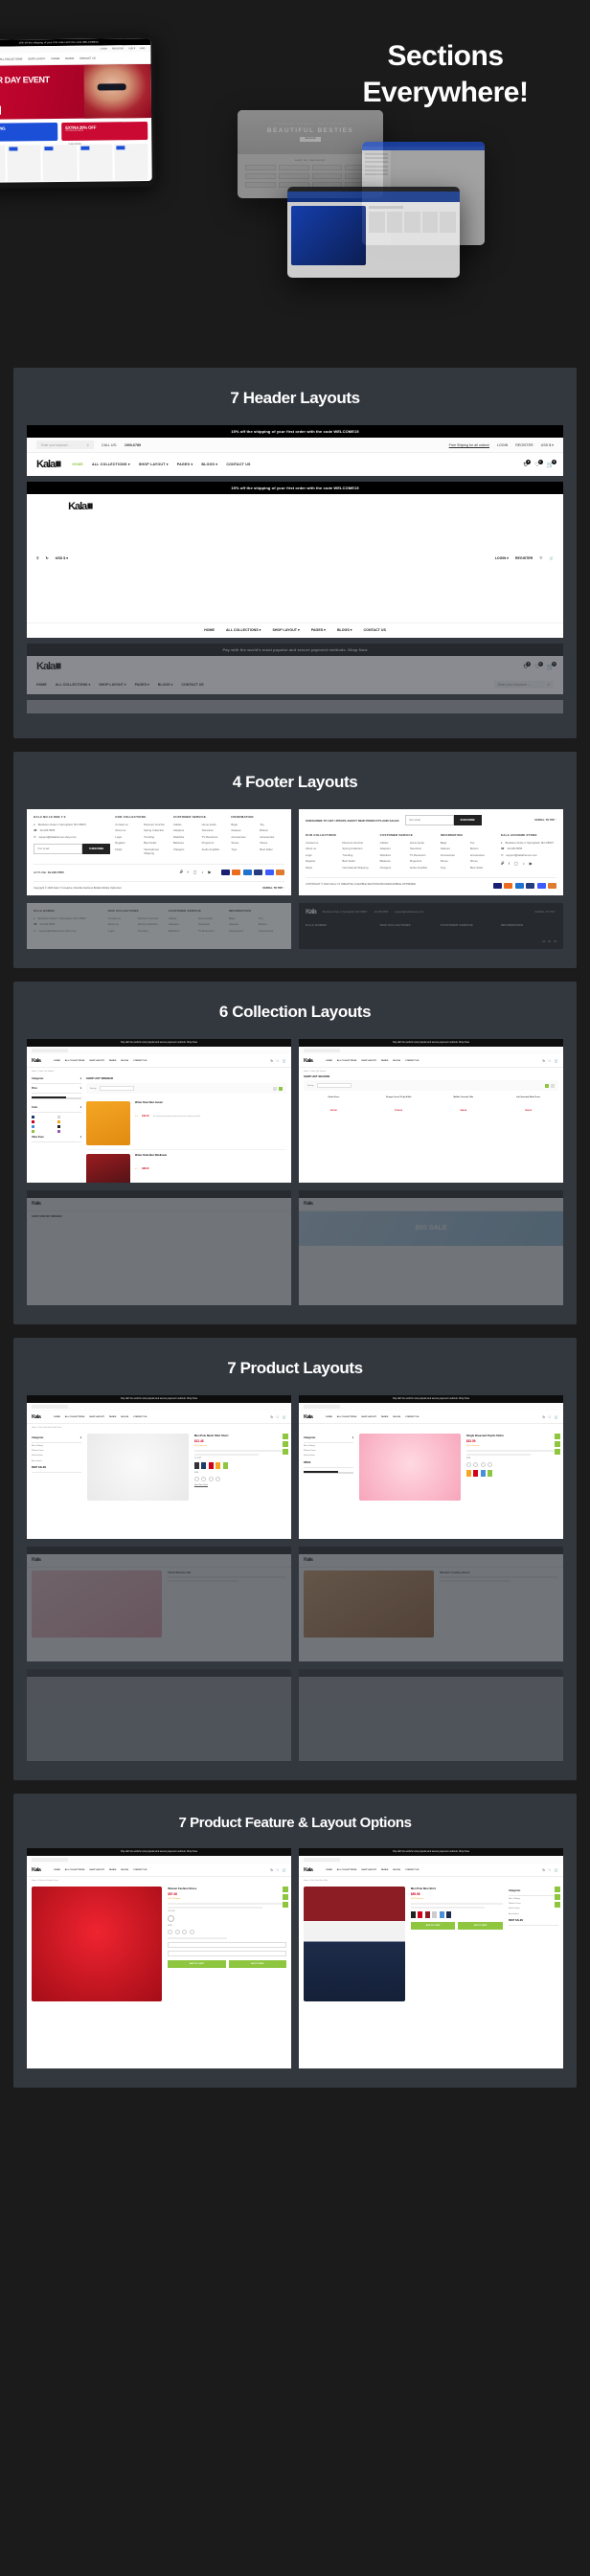 The image size is (590, 2576). I want to click on menu-item-contact-us: CONTACT US, so click(412, 1417).